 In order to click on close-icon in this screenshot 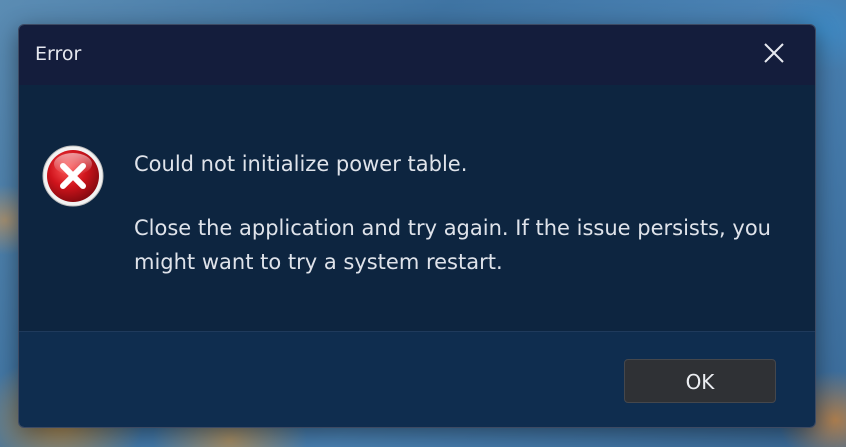, I will do `click(774, 53)`.